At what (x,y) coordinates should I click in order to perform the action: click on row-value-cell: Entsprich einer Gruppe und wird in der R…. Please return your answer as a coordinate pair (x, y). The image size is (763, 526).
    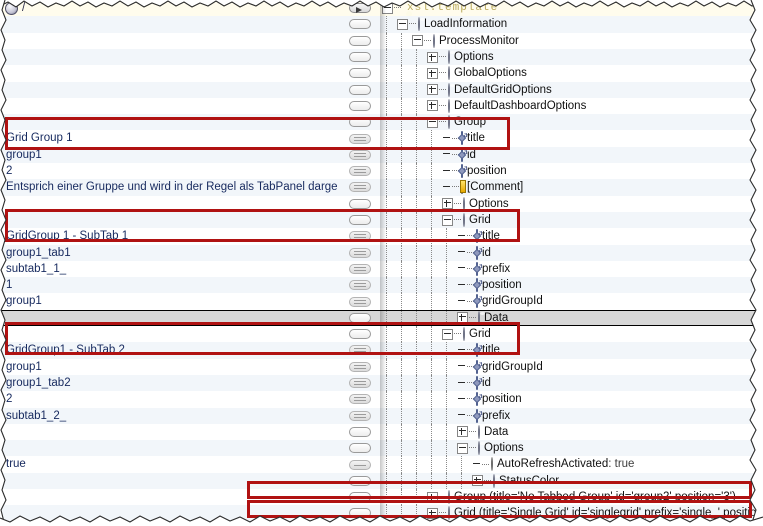
    Looking at the image, I should click on (168, 187).